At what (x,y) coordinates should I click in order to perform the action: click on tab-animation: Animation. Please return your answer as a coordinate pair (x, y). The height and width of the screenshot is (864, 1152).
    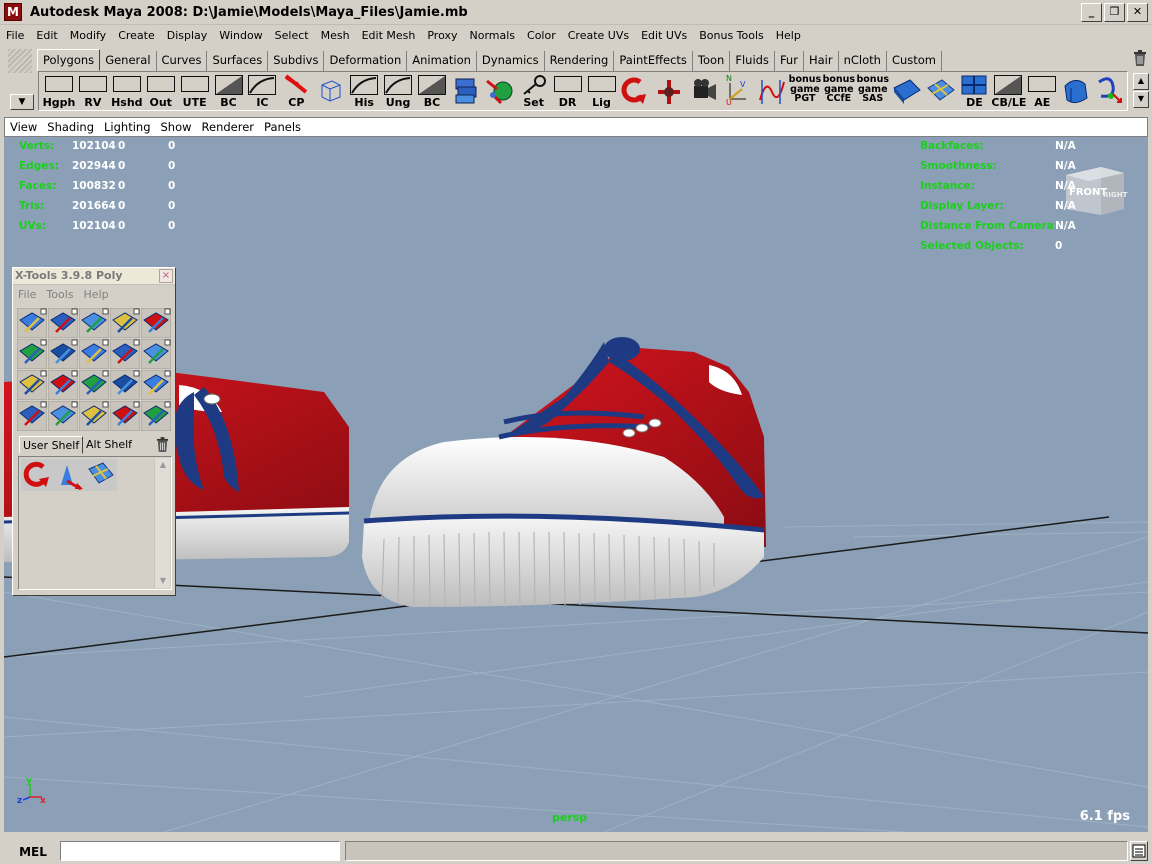
    Looking at the image, I should click on (442, 61).